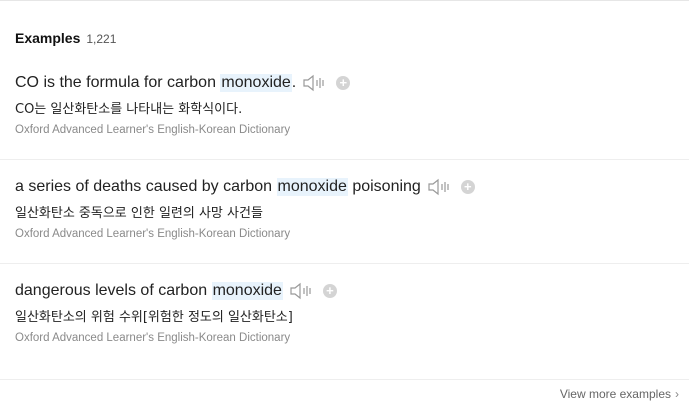  I want to click on examples-header: Examples 1,221, so click(65, 38).